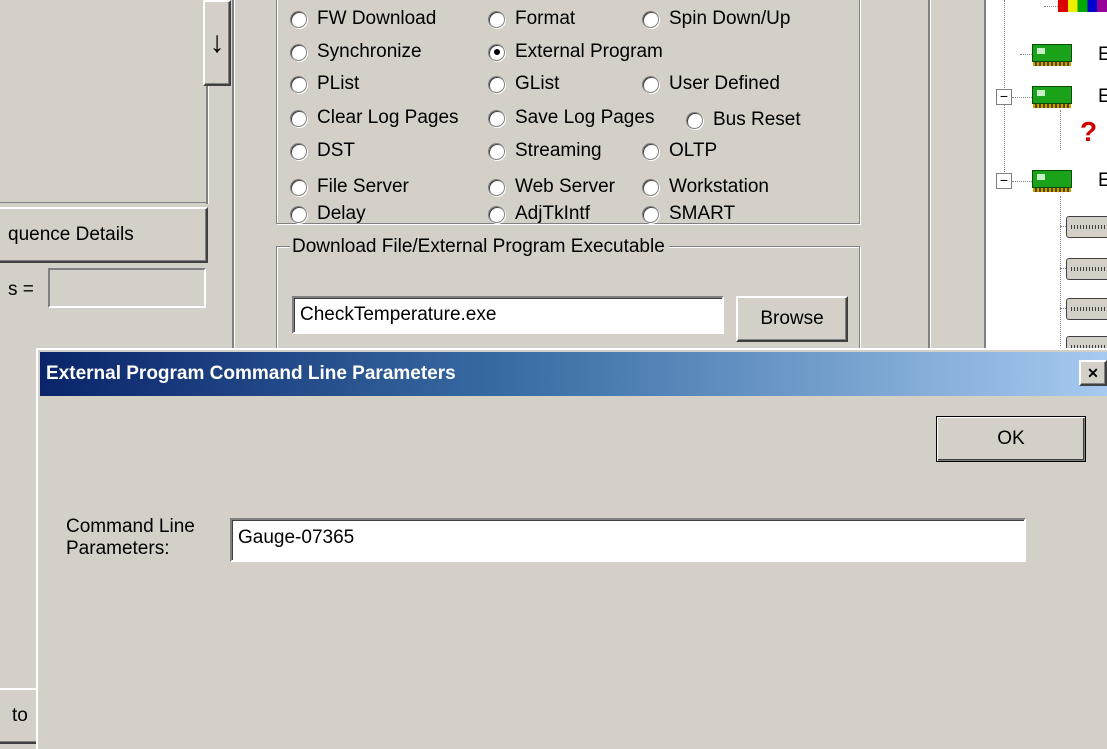  I want to click on option-label: FW Download, so click(377, 18).